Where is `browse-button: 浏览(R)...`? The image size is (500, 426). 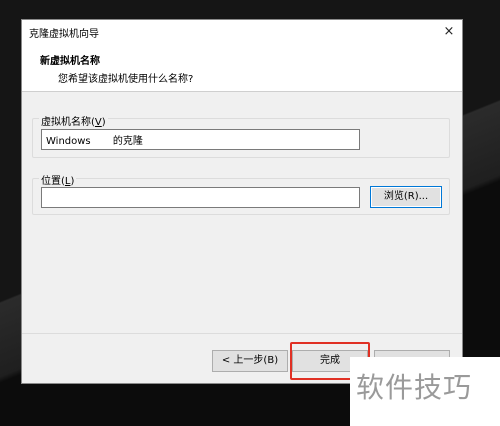 browse-button: 浏览(R)... is located at coordinates (406, 197).